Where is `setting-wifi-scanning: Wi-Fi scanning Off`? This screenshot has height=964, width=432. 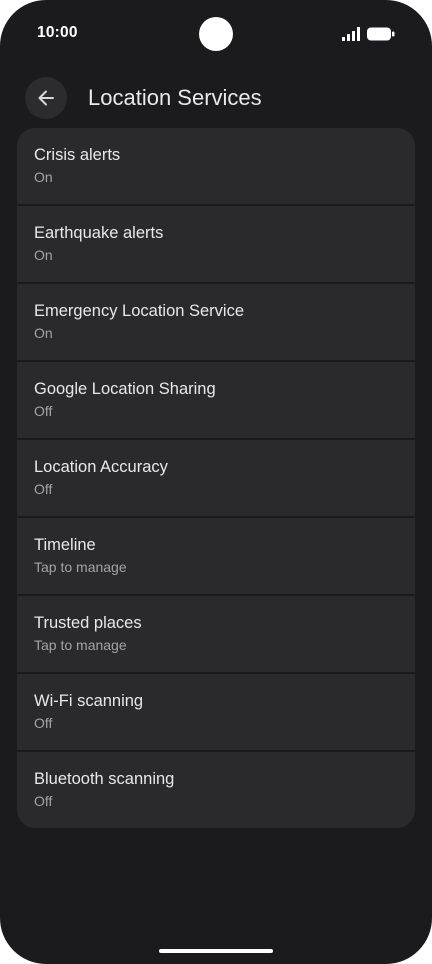
setting-wifi-scanning: Wi-Fi scanning Off is located at coordinates (216, 712).